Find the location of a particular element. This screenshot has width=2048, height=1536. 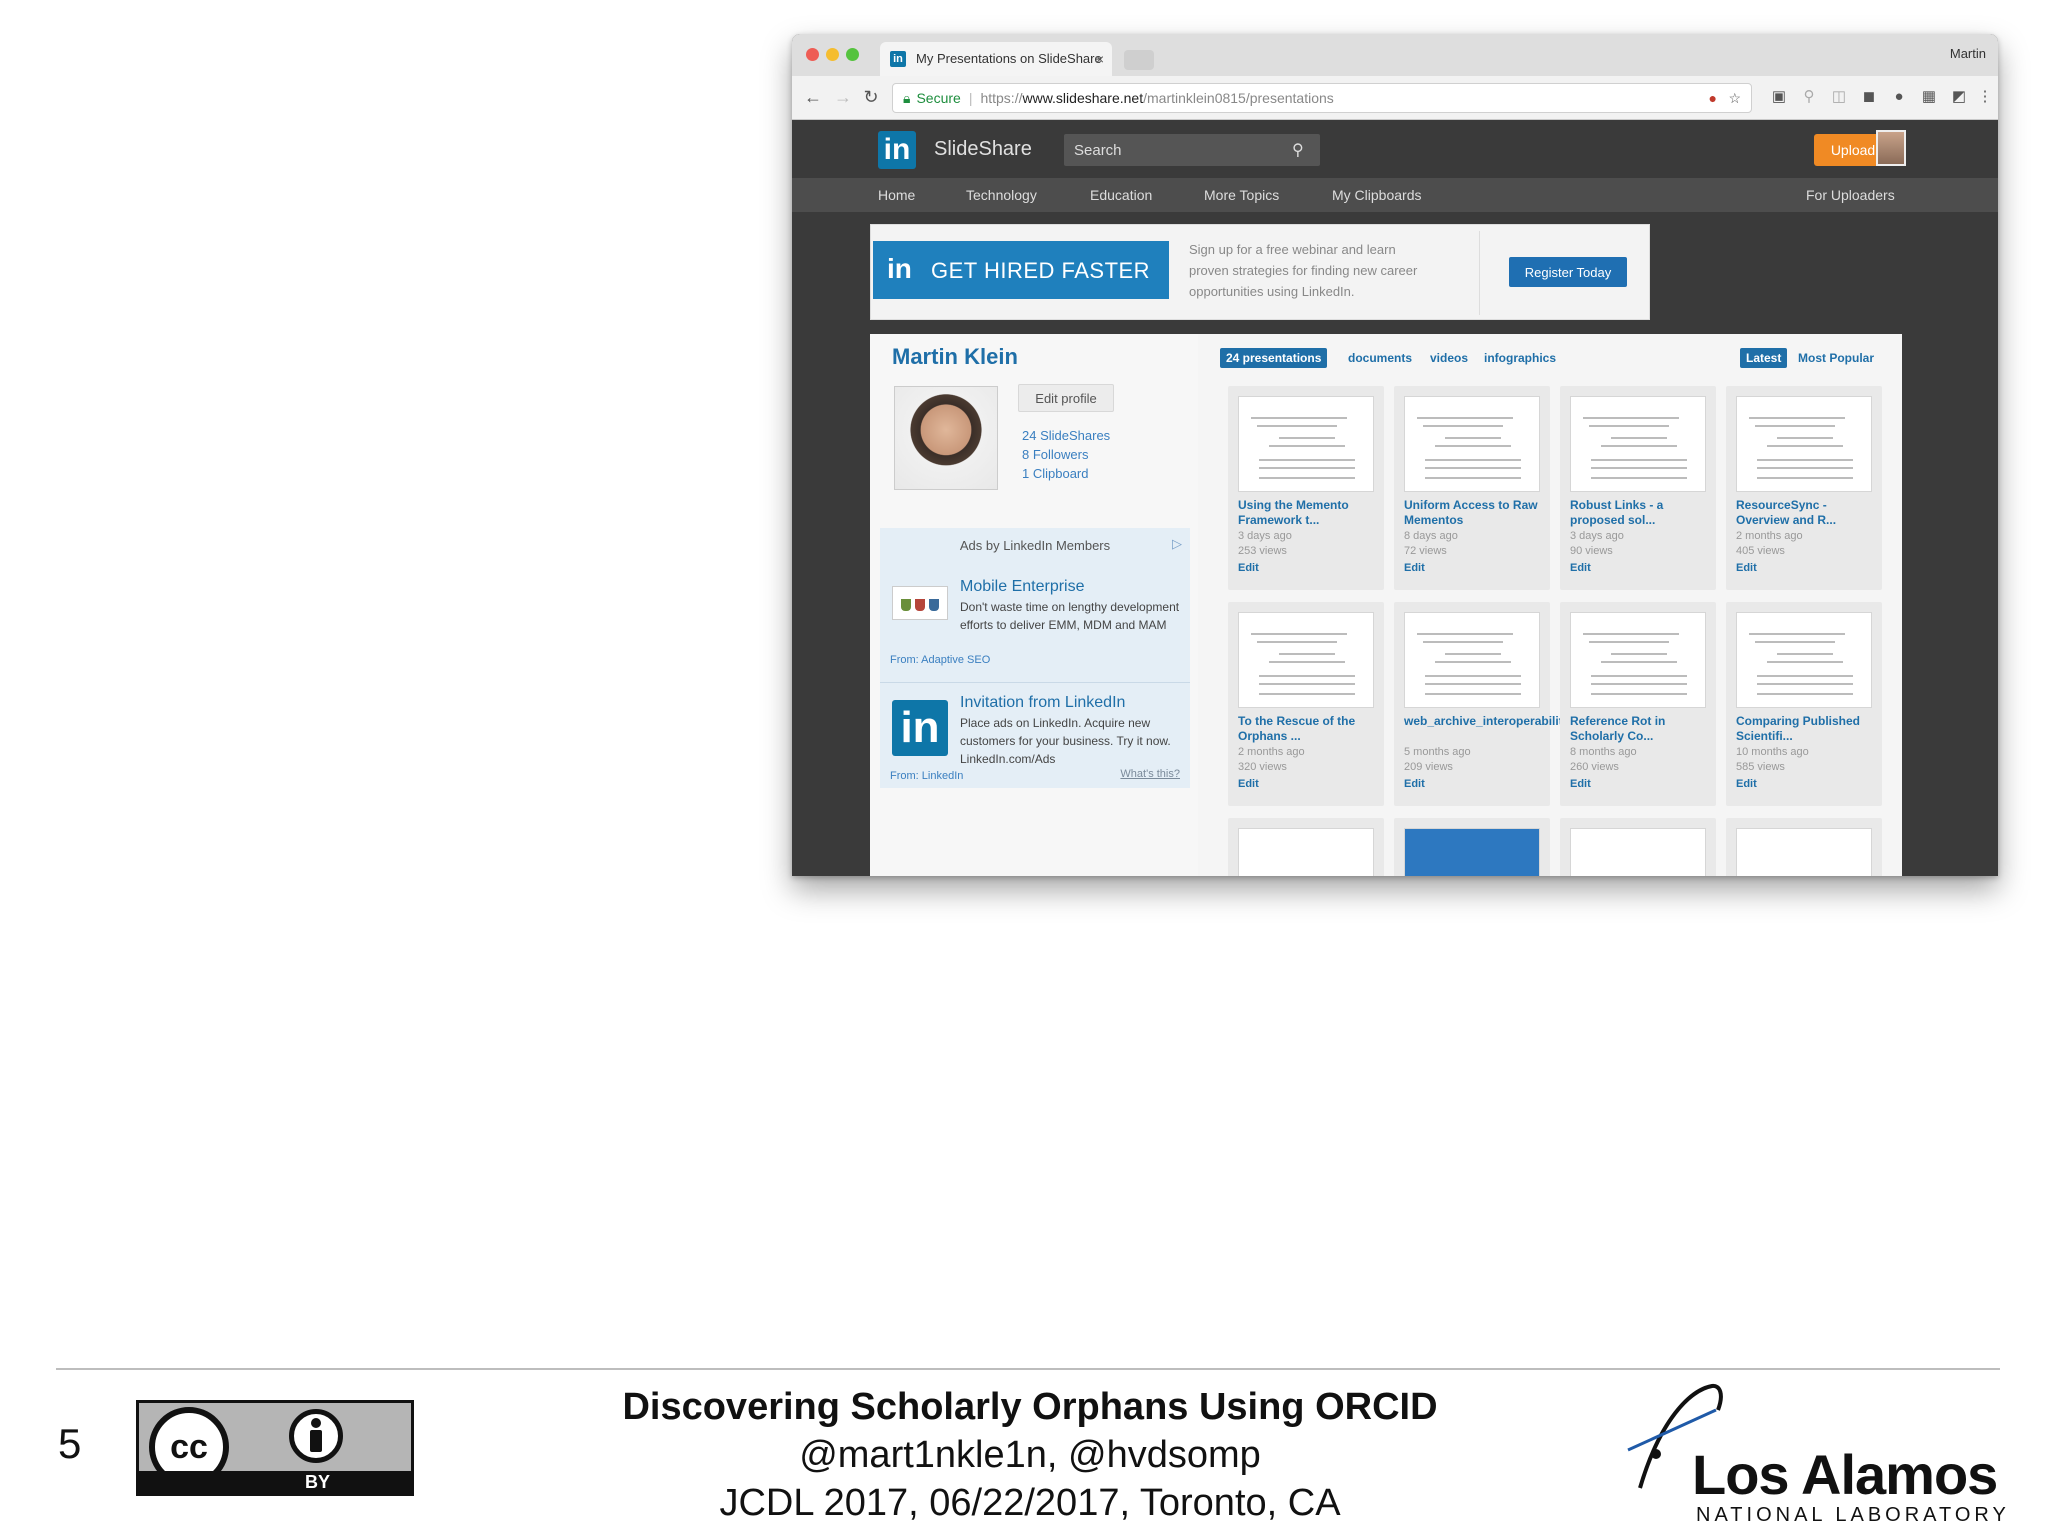

secure-label: Secure is located at coordinates (938, 98).